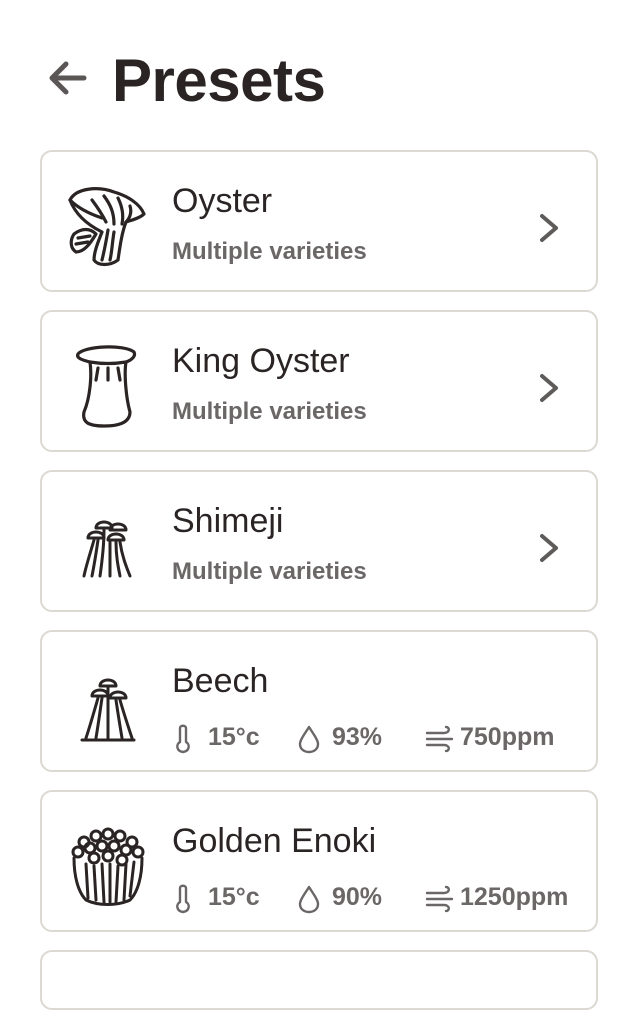 The image size is (640, 1010). Describe the element at coordinates (507, 737) in the screenshot. I see `co2-value: 750ppm` at that location.